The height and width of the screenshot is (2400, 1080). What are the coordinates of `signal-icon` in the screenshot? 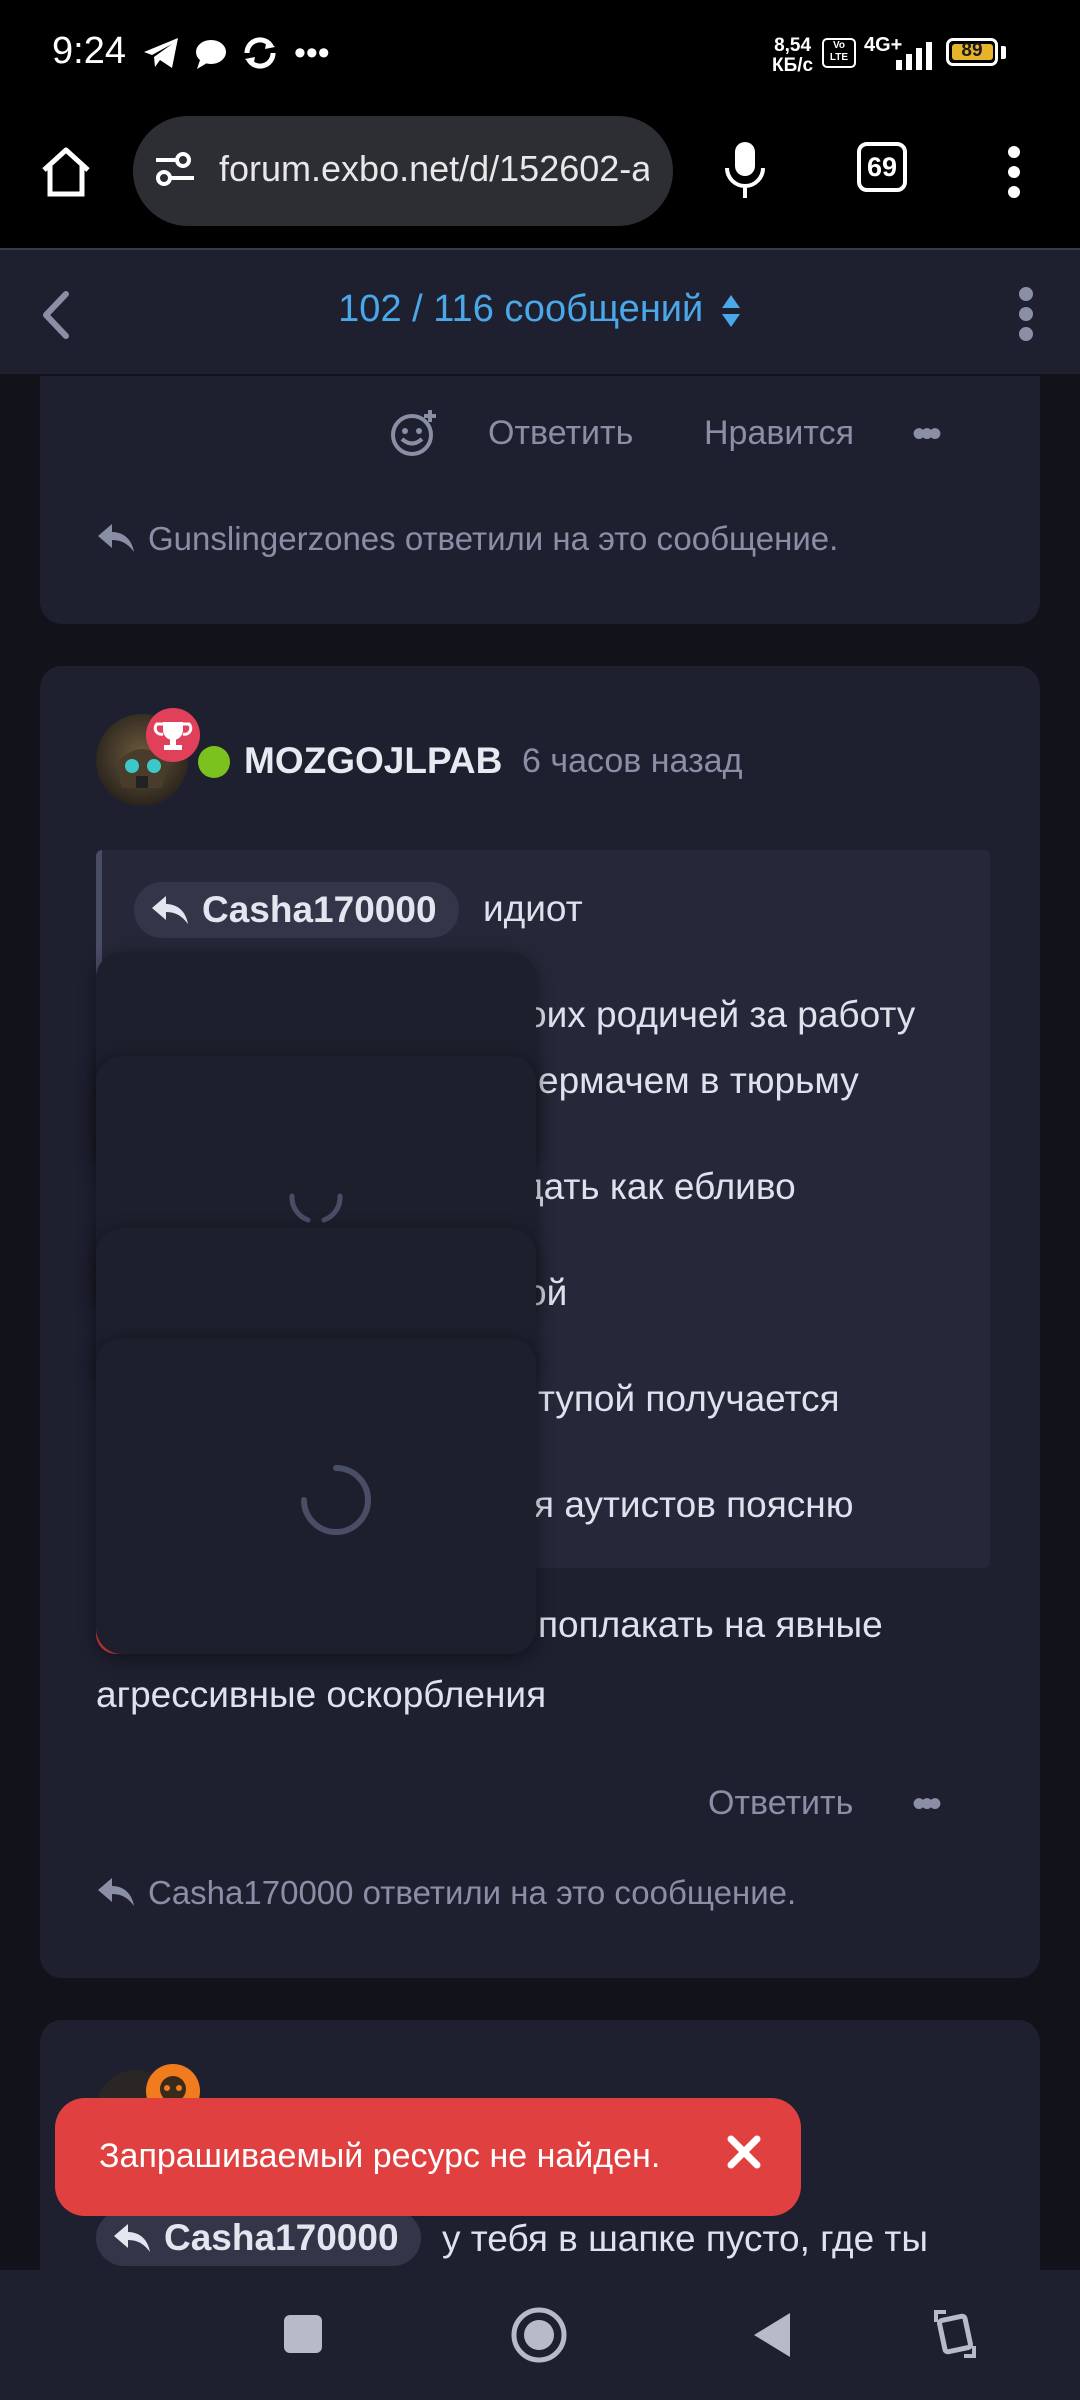 It's located at (901, 55).